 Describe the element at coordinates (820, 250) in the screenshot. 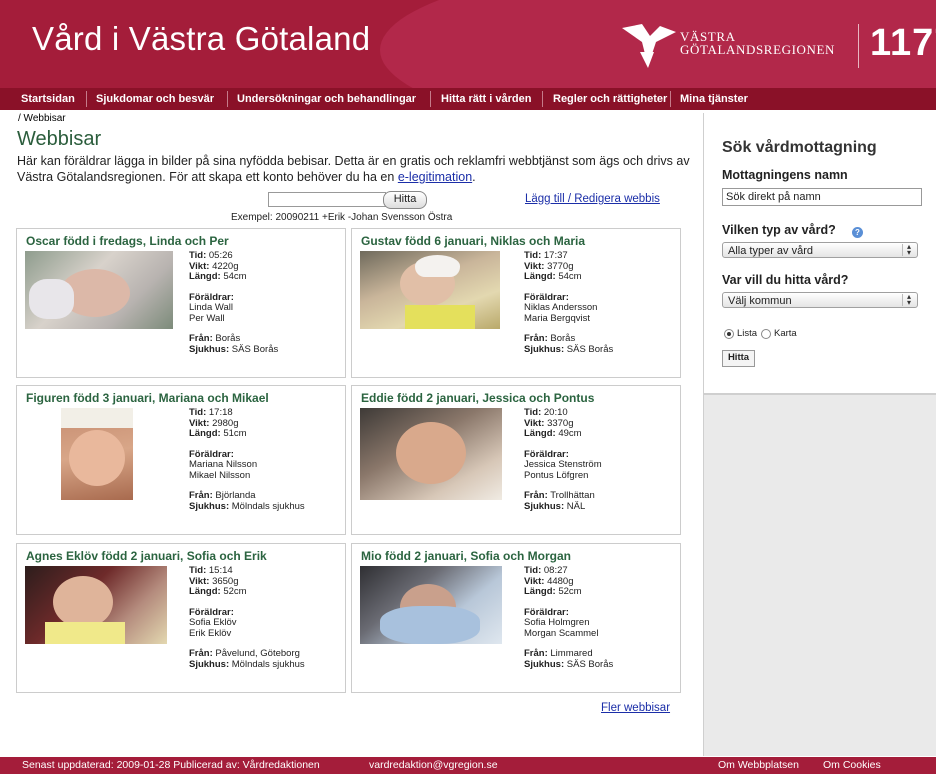

I see `care-type-select: Alla typer av vård ▴ ▾` at that location.